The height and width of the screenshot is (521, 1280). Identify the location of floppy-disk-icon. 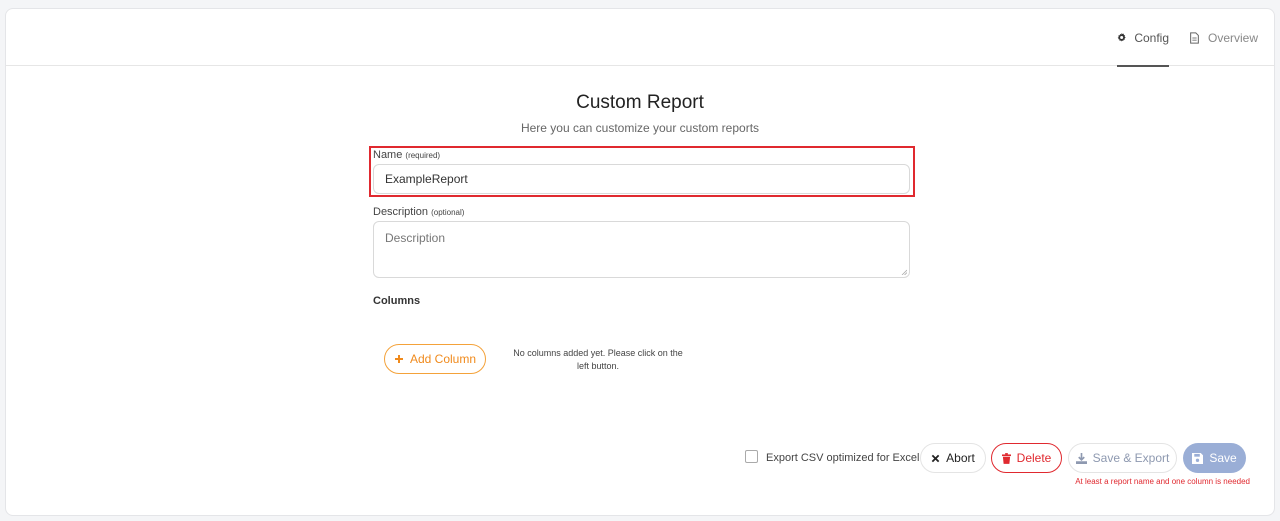
(1198, 458).